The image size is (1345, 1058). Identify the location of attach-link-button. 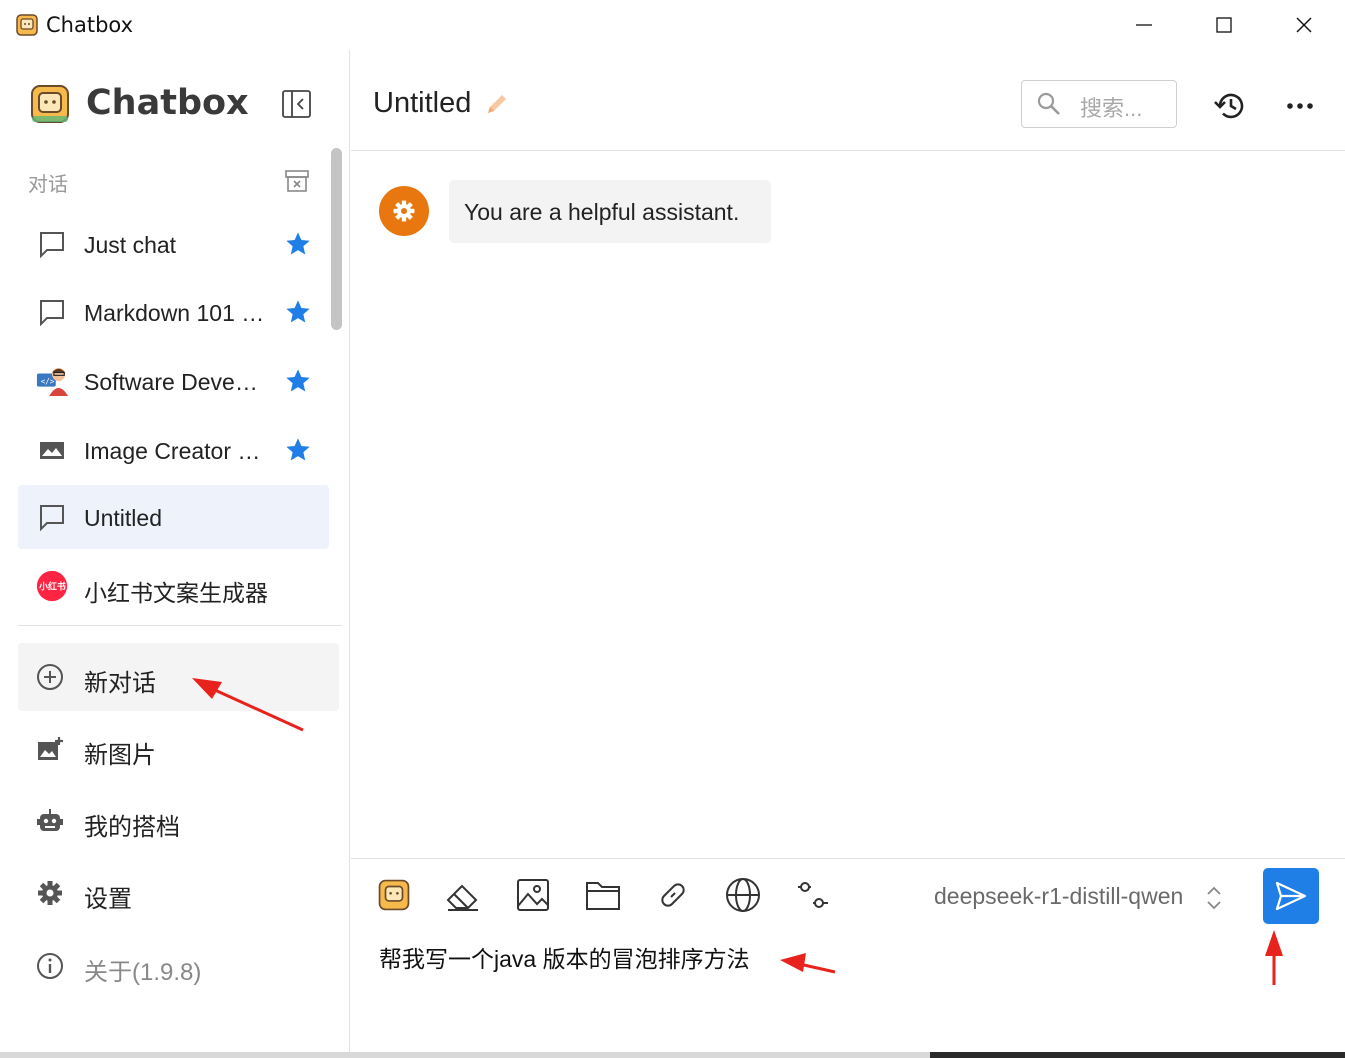
(673, 895).